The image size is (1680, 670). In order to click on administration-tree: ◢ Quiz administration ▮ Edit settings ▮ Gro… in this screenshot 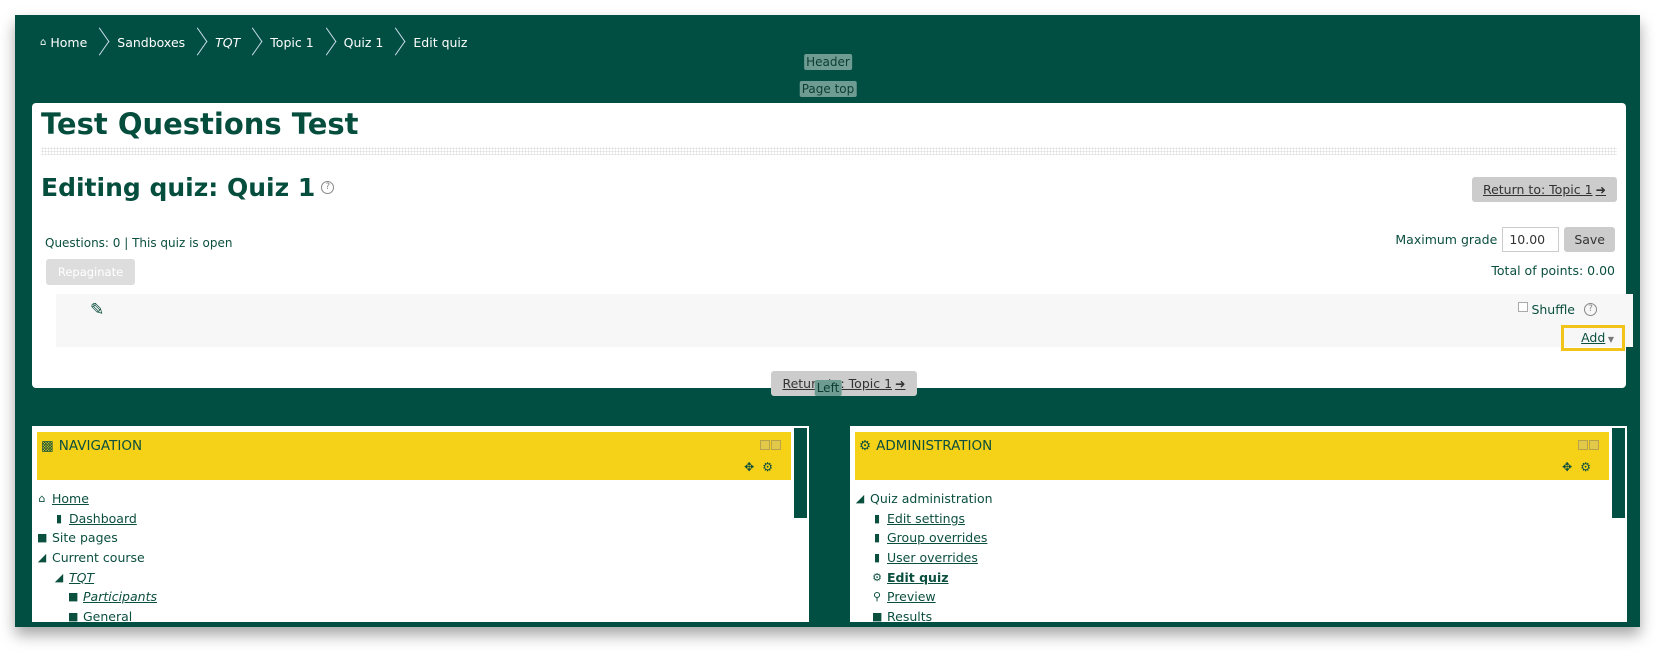, I will do `click(924, 555)`.